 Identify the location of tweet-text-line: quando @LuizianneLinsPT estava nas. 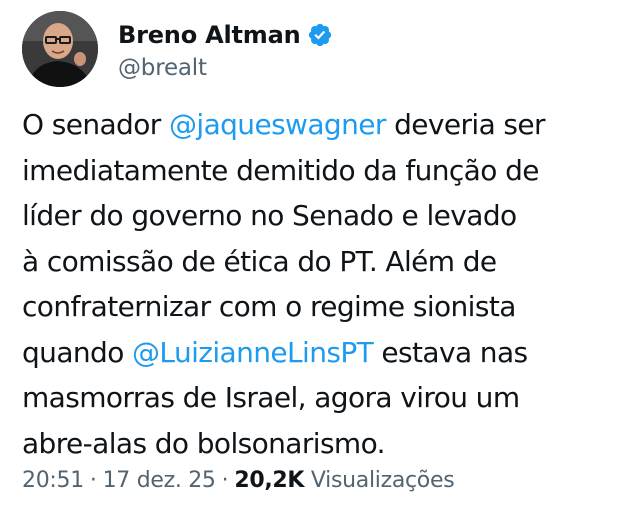
(328, 353).